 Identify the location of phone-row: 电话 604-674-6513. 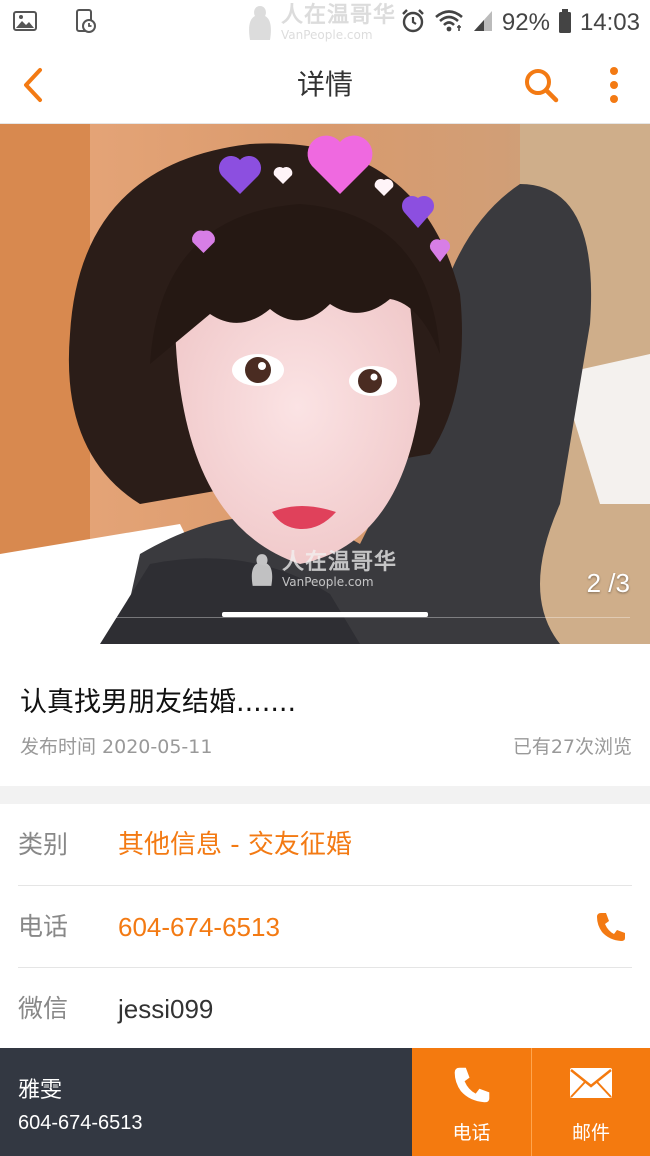
(325, 927).